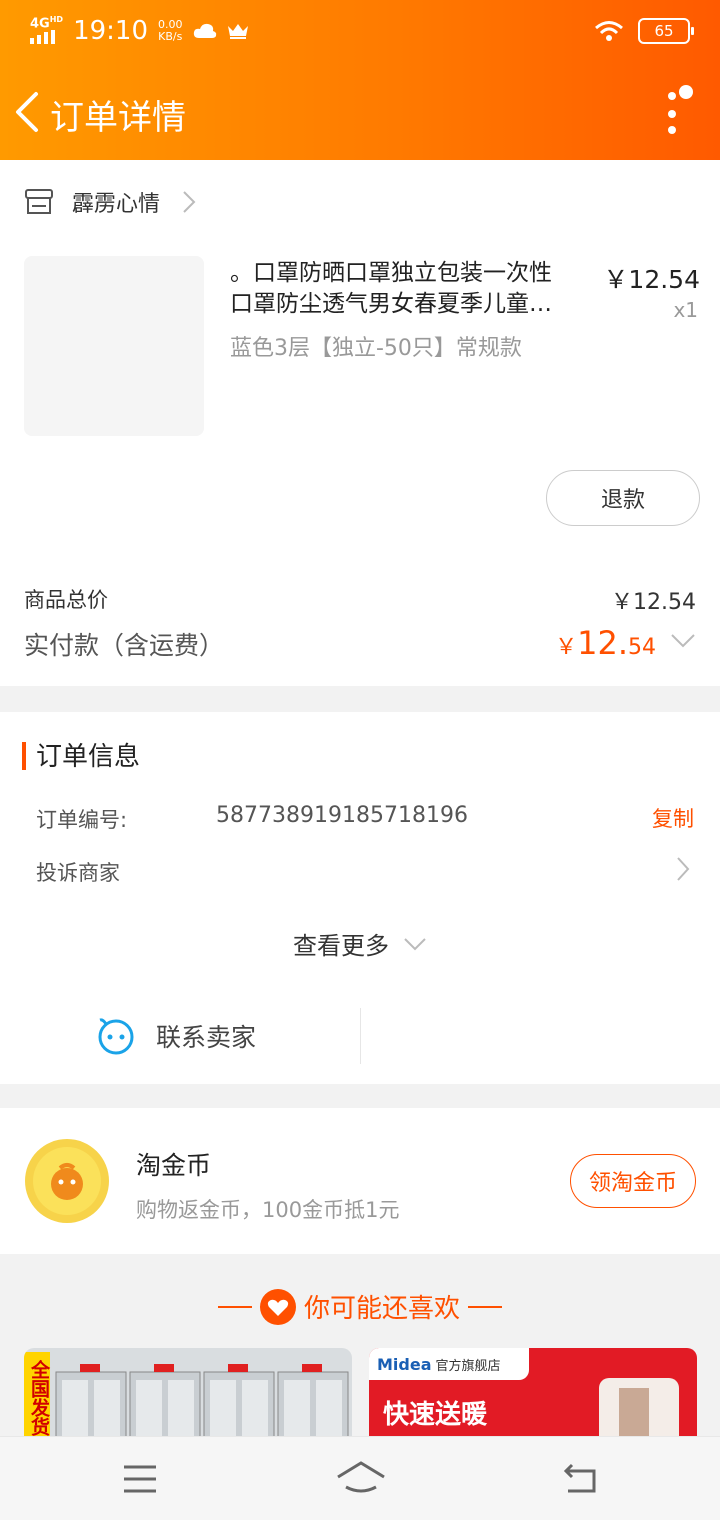 The image size is (720, 1520). I want to click on complaint-label: 投诉商家, so click(78, 872).